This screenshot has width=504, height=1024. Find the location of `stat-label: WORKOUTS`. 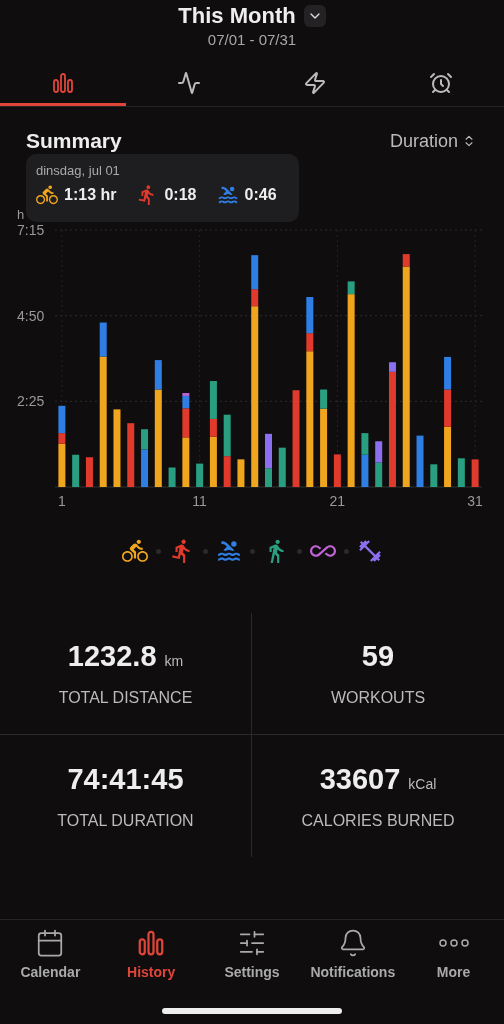

stat-label: WORKOUTS is located at coordinates (378, 698).